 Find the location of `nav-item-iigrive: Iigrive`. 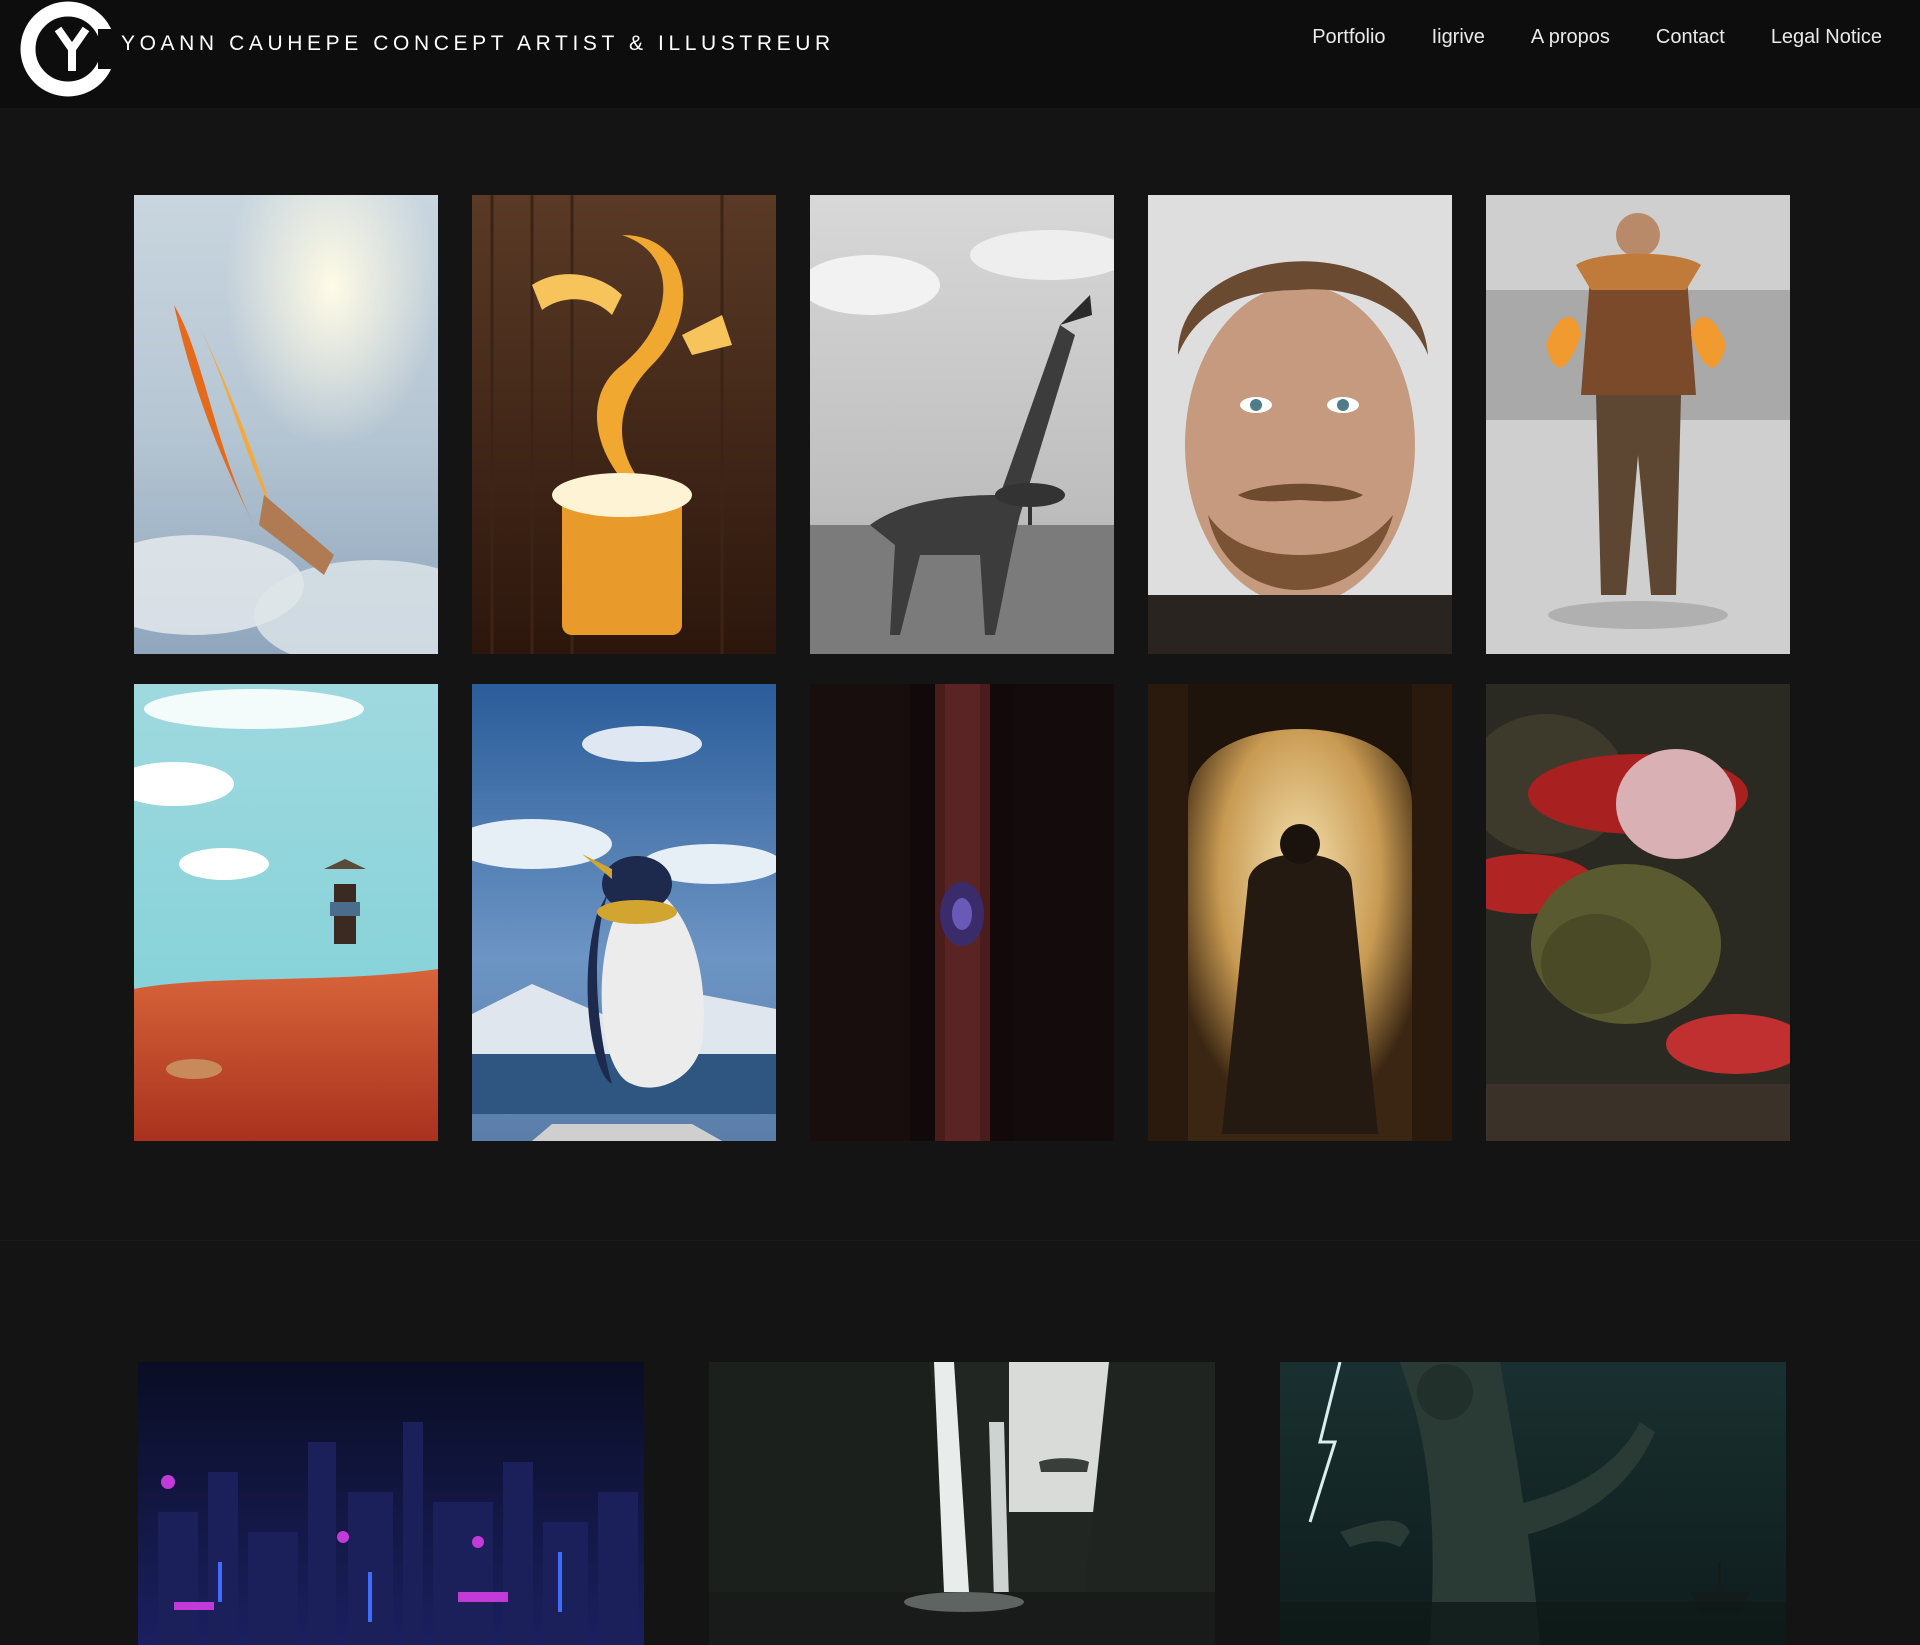

nav-item-iigrive: Iigrive is located at coordinates (1458, 37).